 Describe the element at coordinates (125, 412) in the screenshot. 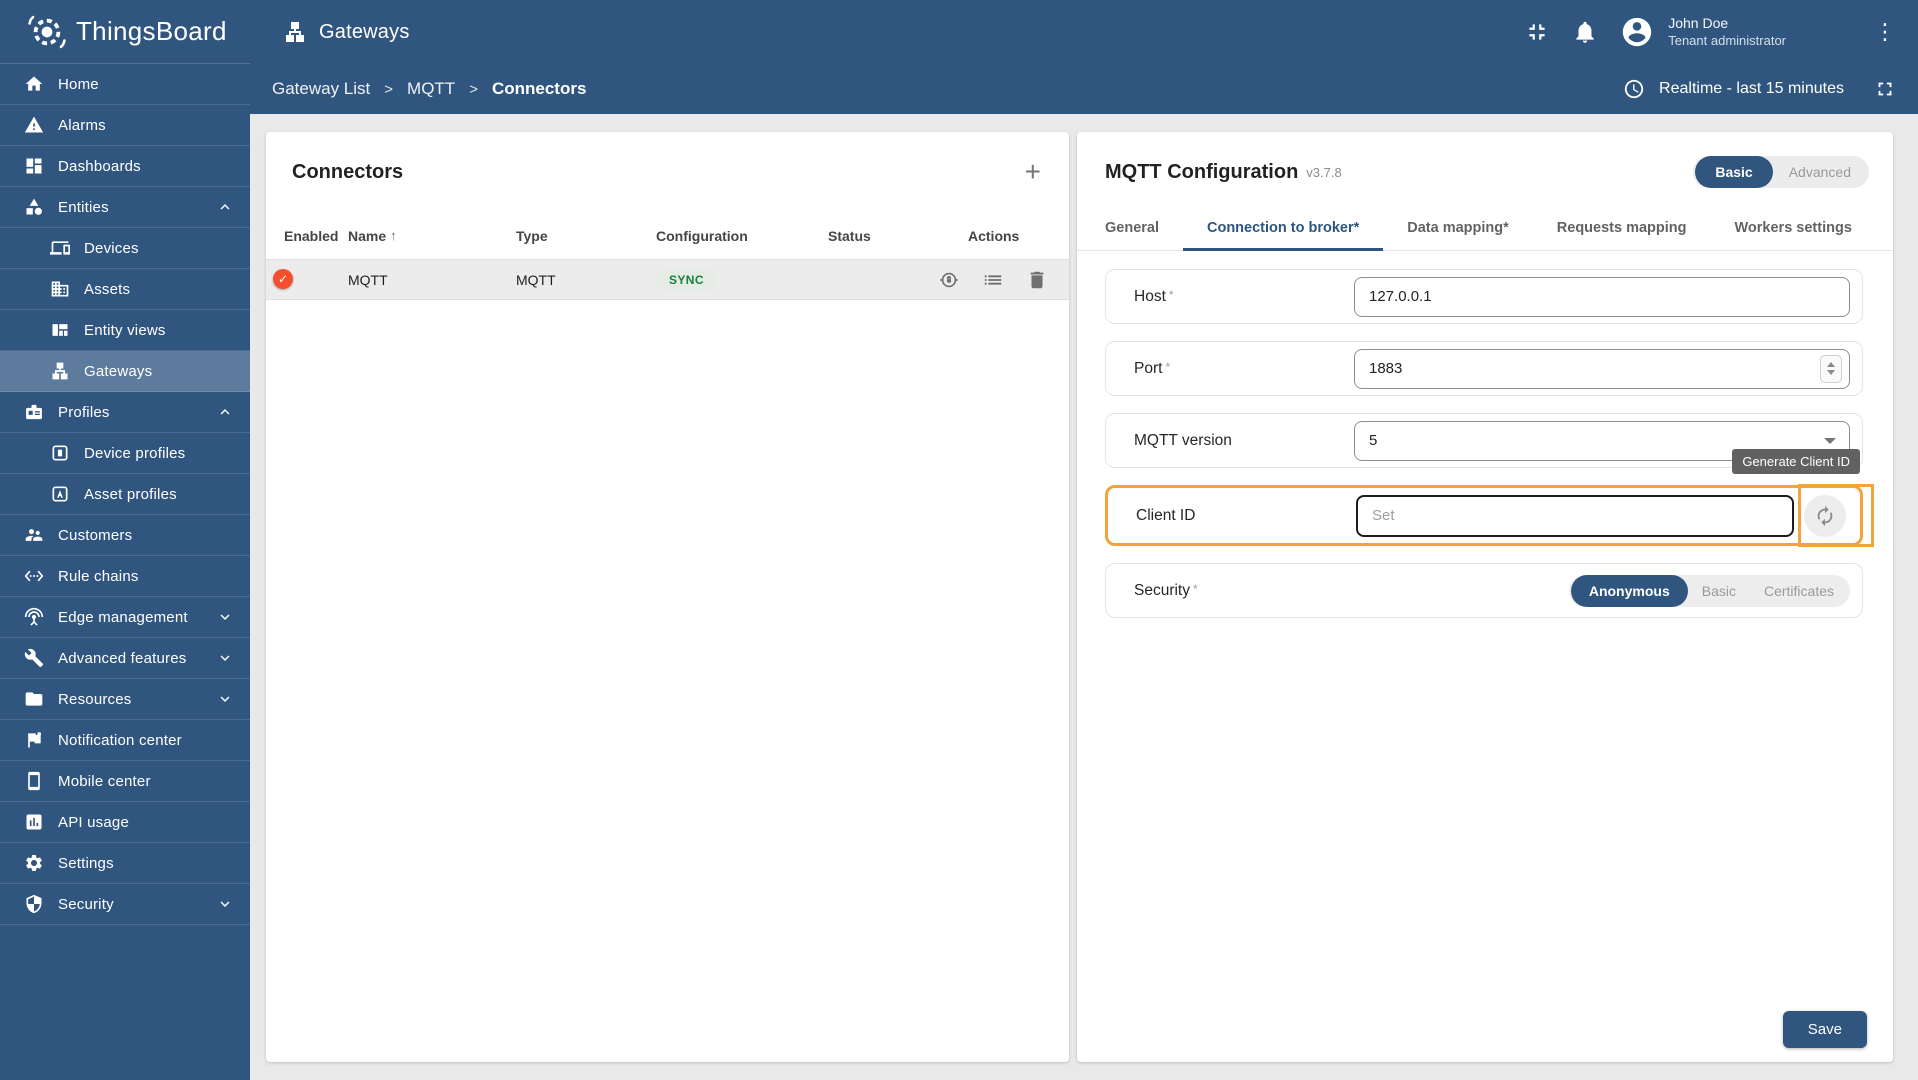

I see `sidebar-item-profiles: Profiles` at that location.